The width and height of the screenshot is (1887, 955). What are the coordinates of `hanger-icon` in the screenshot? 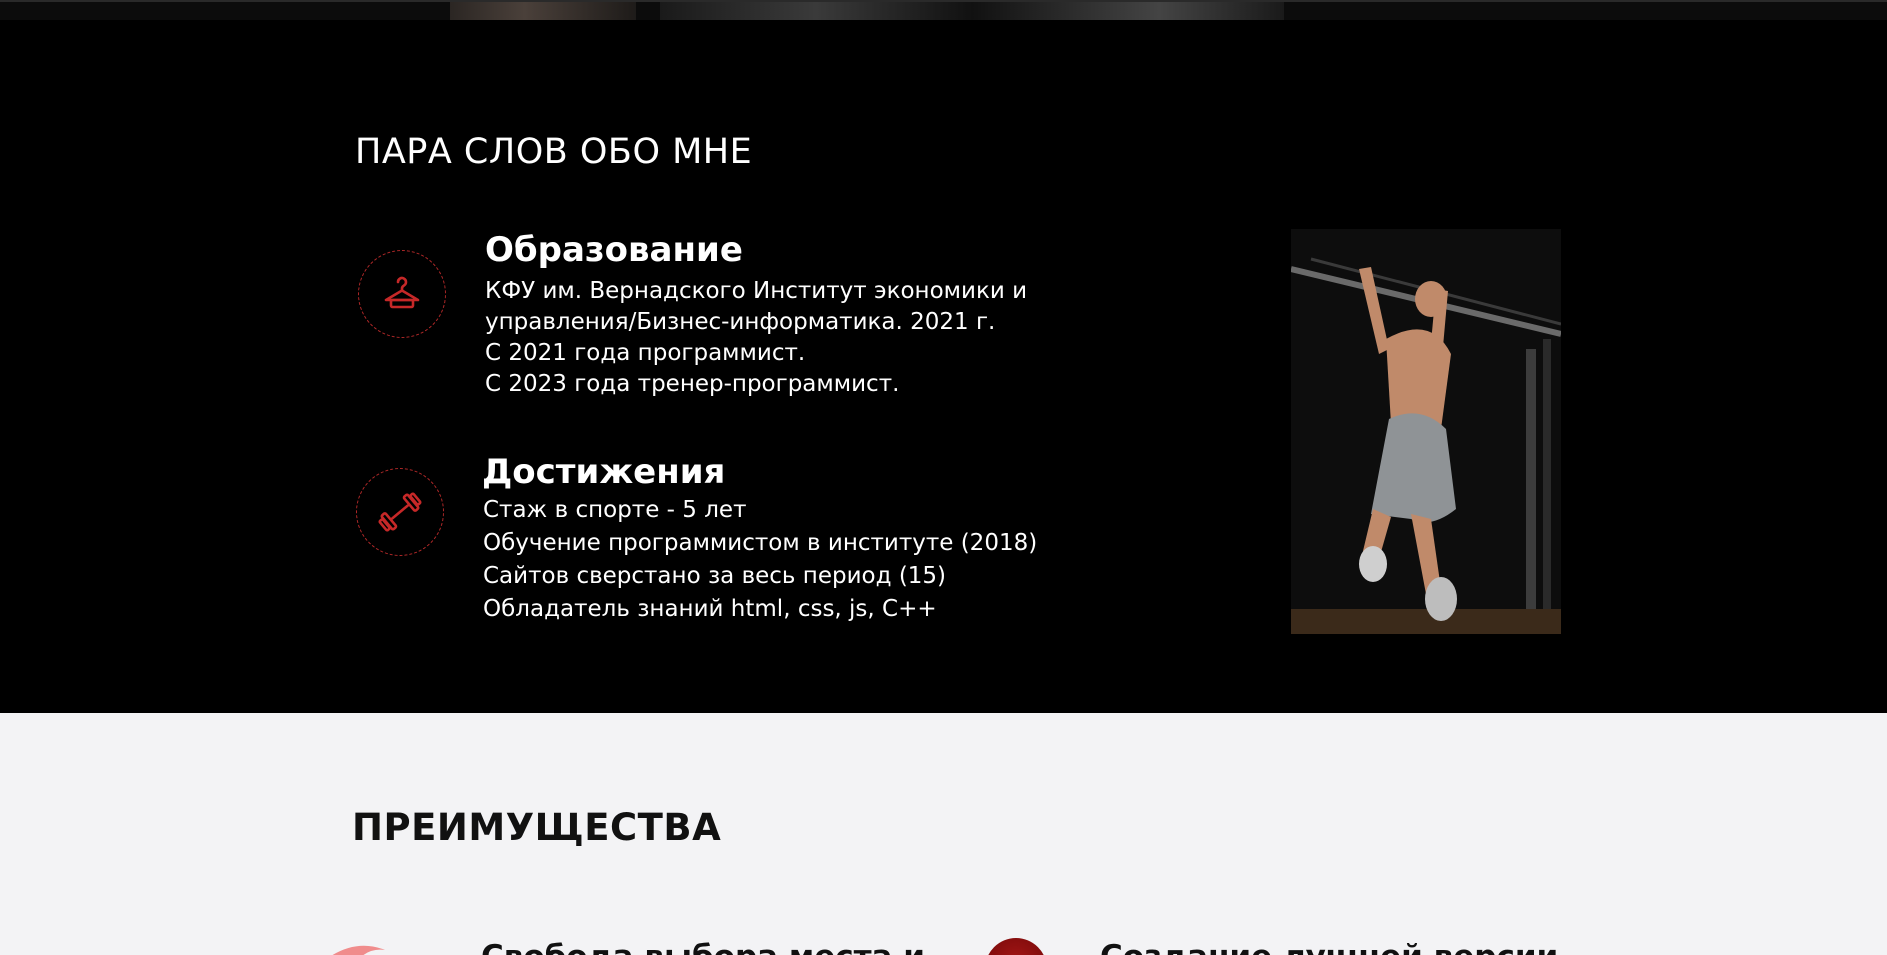 It's located at (402, 294).